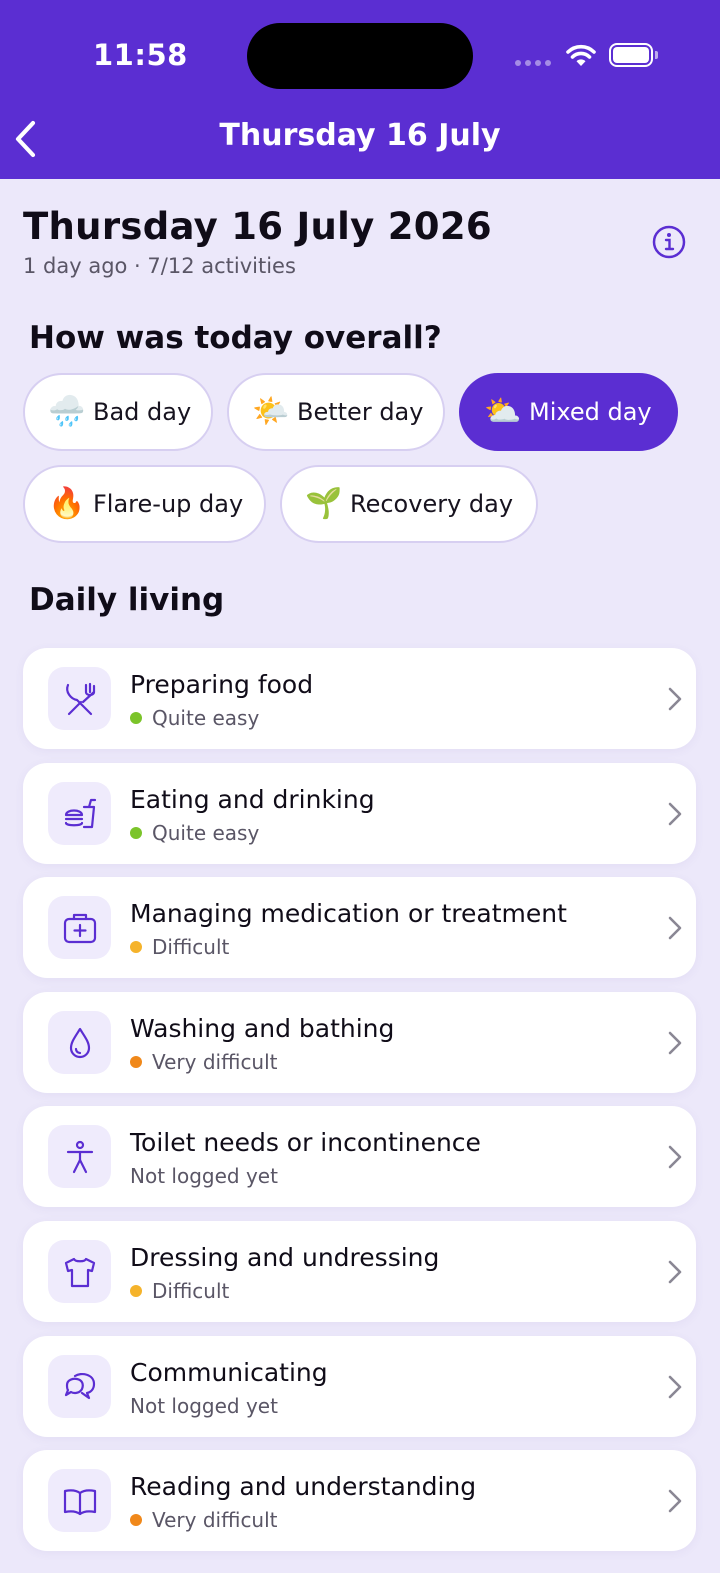 The height and width of the screenshot is (1573, 720). What do you see at coordinates (67, 411) in the screenshot?
I see `rain-cloud-icon: 🌧️` at bounding box center [67, 411].